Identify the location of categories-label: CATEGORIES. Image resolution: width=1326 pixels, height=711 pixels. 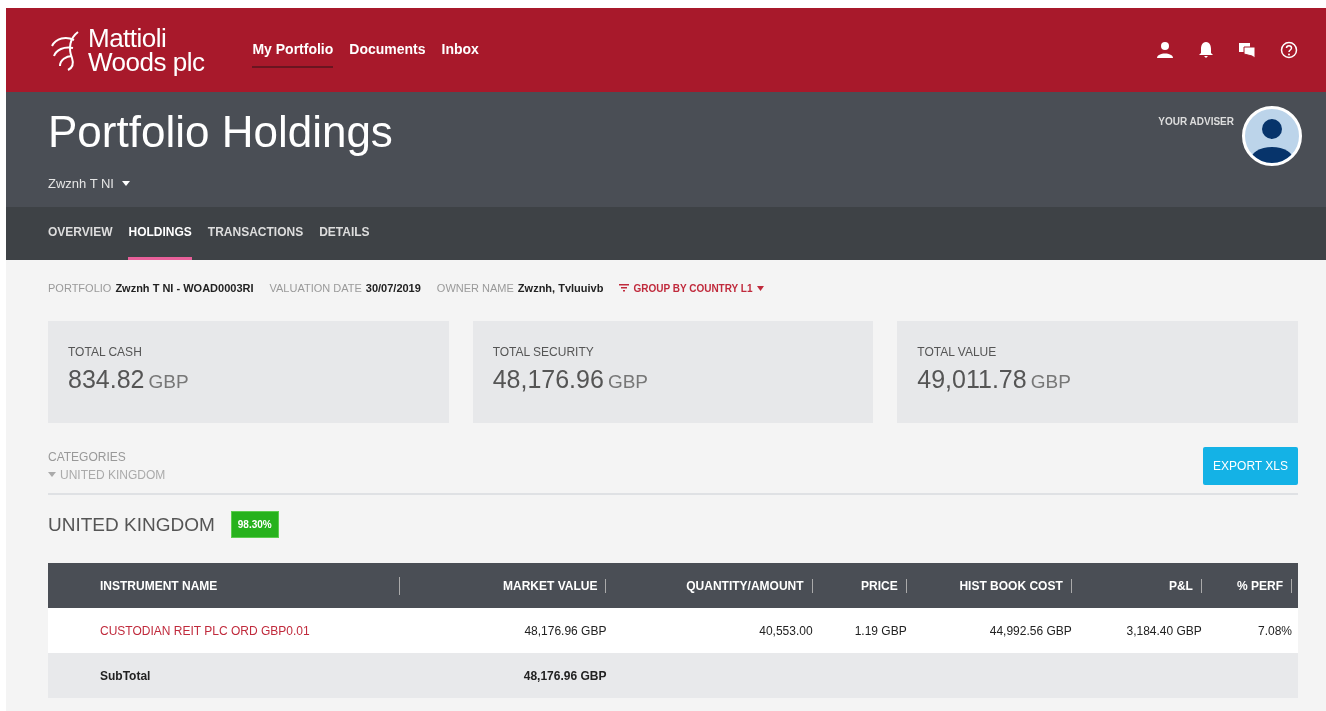
(87, 457).